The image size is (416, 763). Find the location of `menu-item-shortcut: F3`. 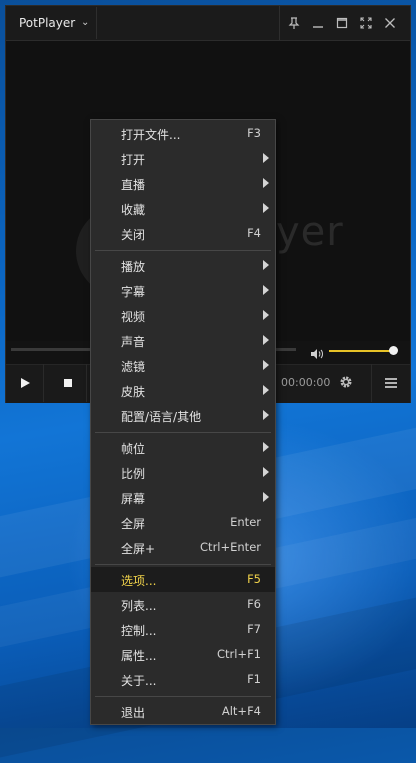

menu-item-shortcut: F3 is located at coordinates (254, 133).